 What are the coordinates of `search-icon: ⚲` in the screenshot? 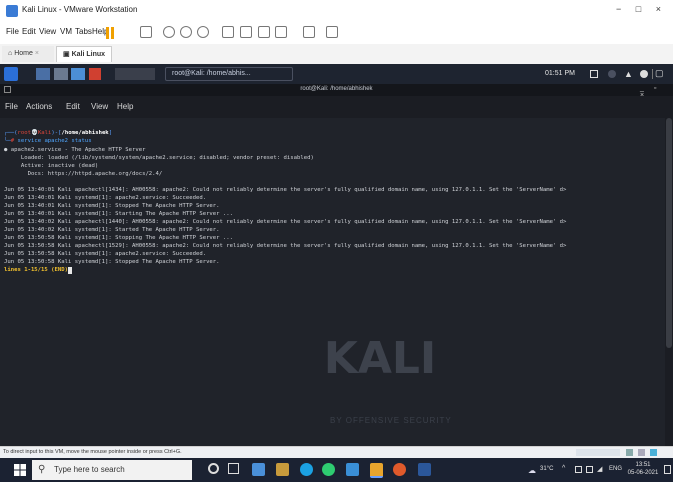 It's located at (42, 469).